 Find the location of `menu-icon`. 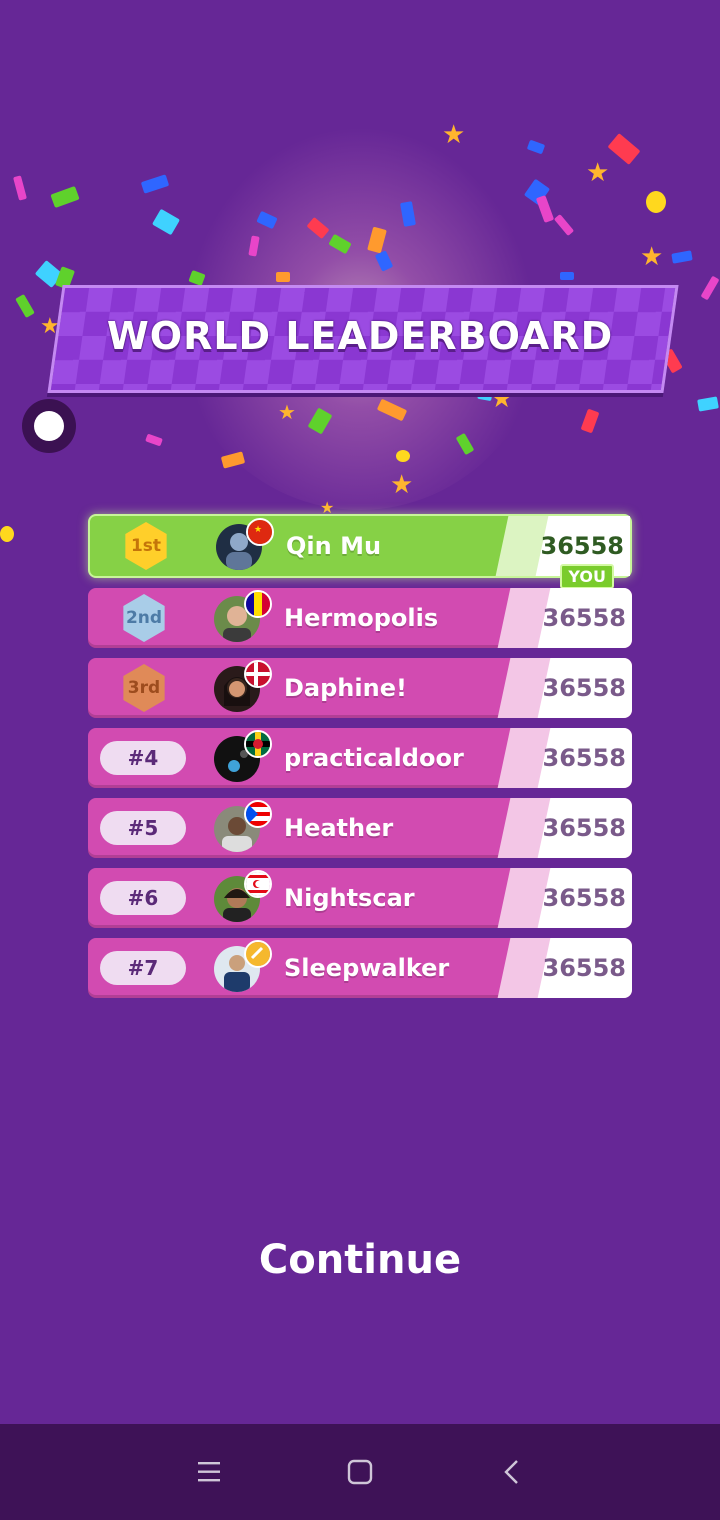

menu-icon is located at coordinates (210, 1472).